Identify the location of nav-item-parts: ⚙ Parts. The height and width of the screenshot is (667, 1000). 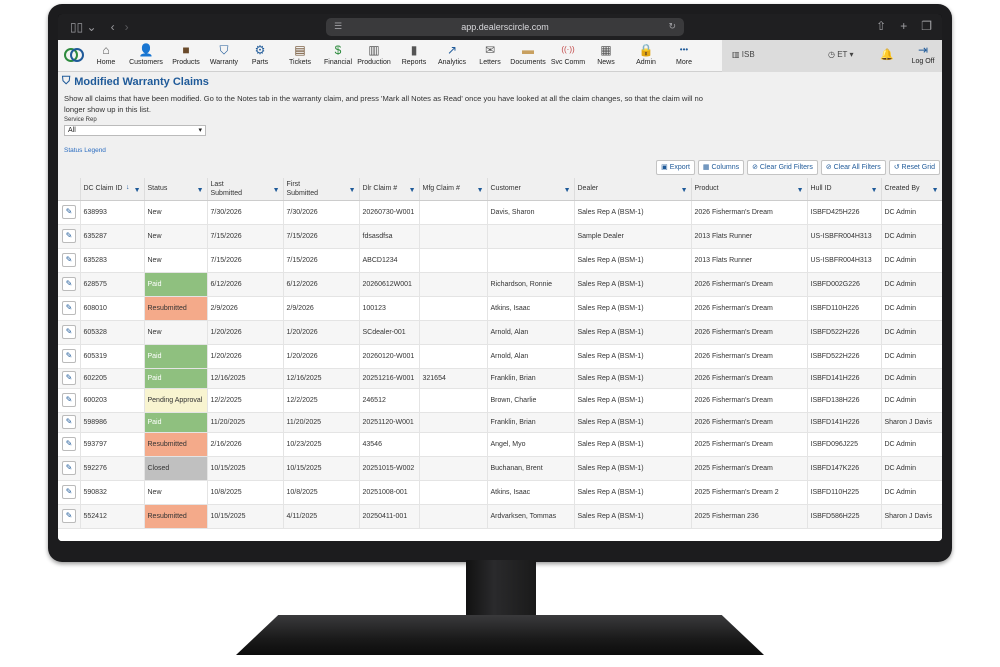
(260, 54).